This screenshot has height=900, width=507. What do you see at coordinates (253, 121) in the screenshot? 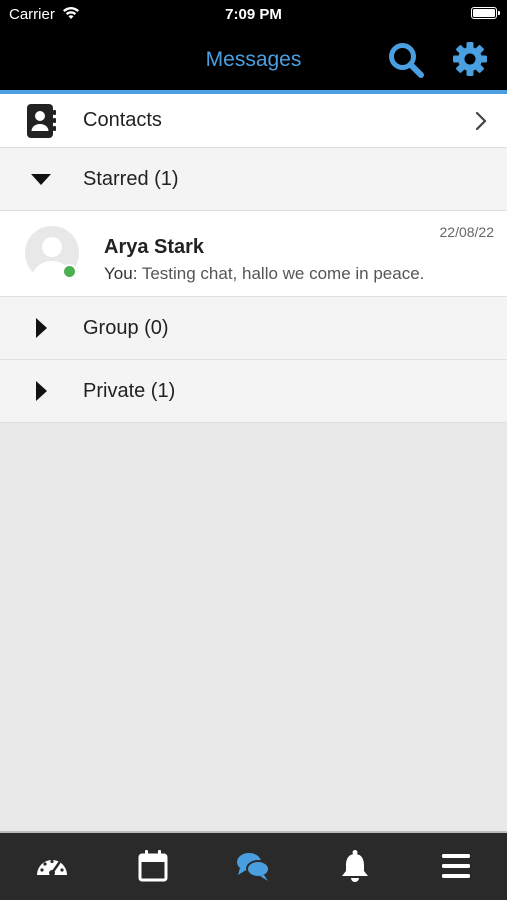
I see `contacts-row: Contacts` at bounding box center [253, 121].